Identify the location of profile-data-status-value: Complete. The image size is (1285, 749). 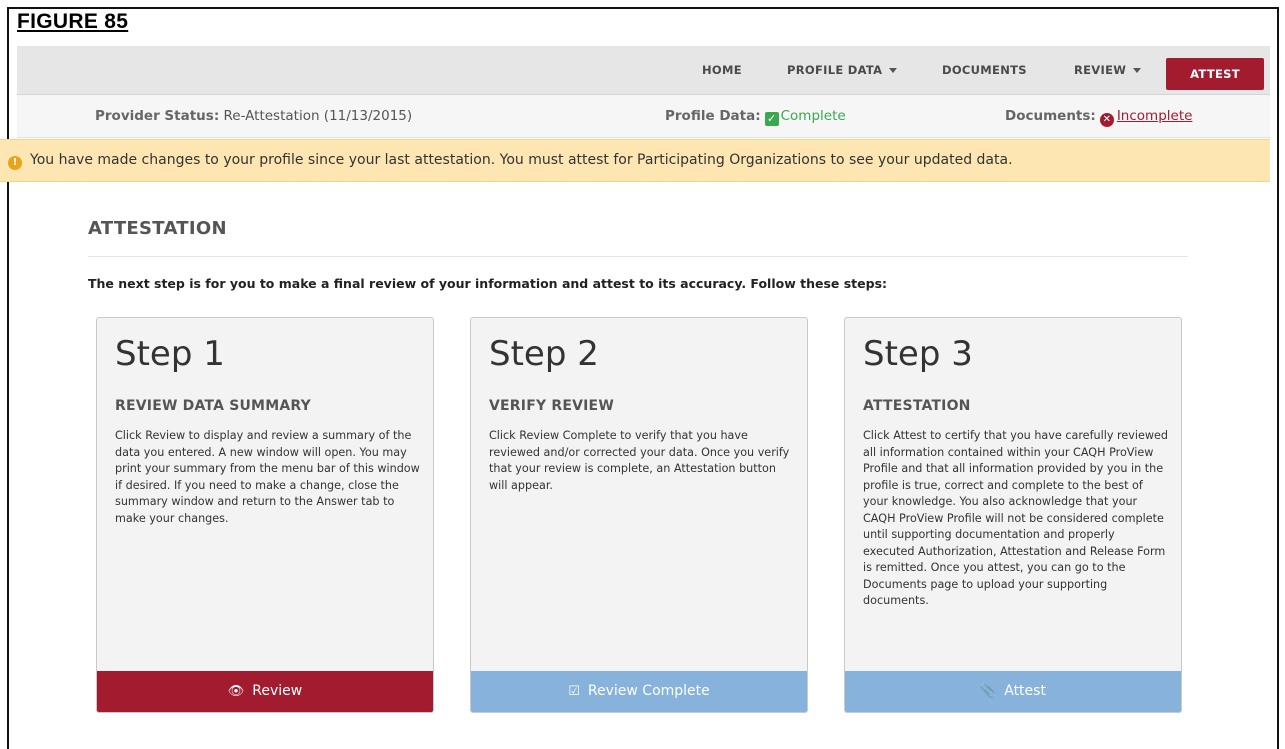
(813, 116).